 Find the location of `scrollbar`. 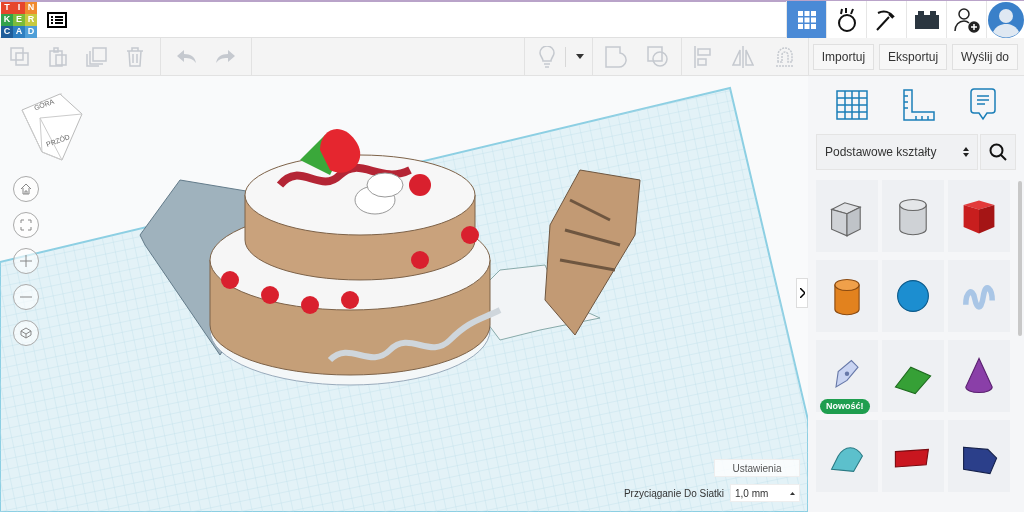

scrollbar is located at coordinates (1020, 258).